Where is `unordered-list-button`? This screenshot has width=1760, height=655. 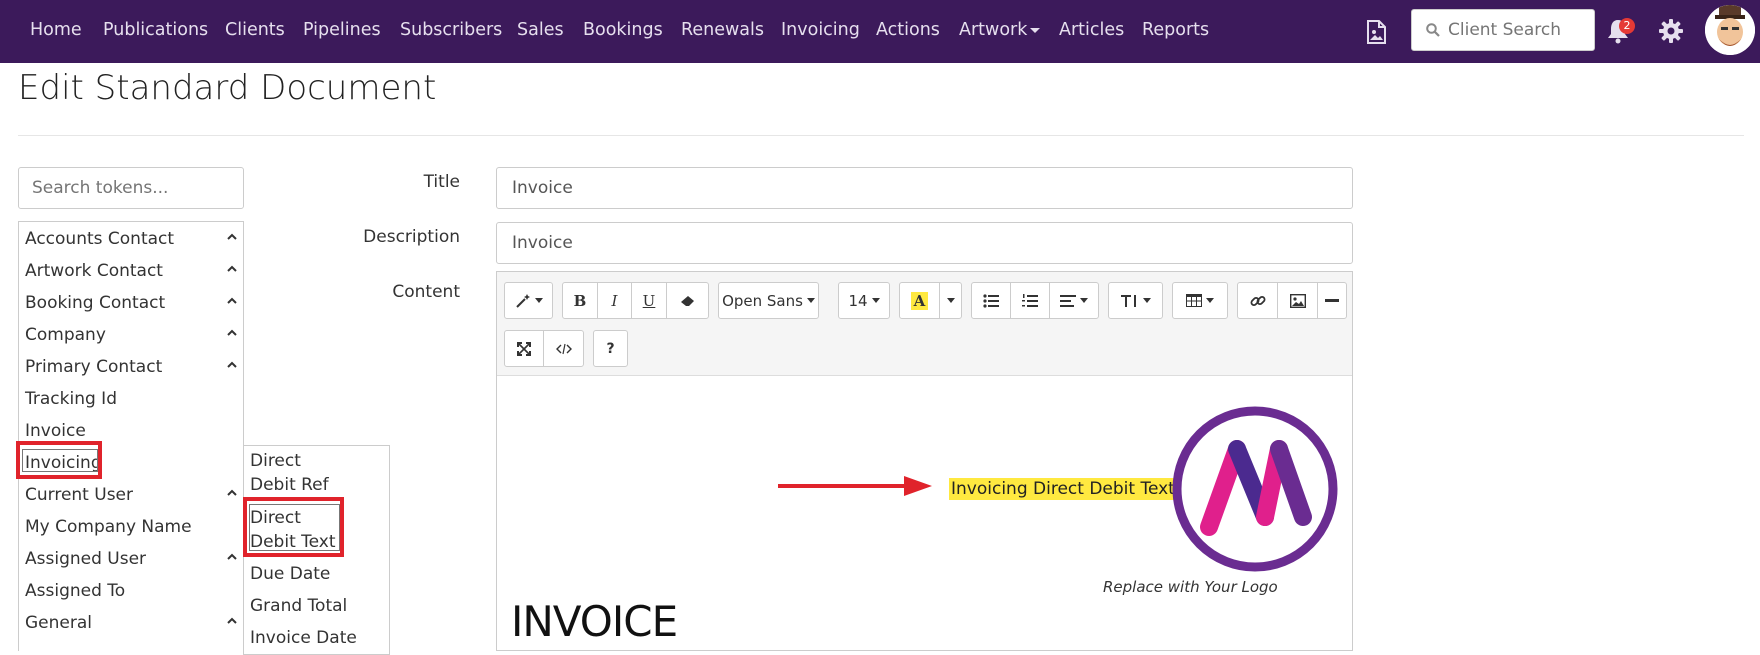 unordered-list-button is located at coordinates (991, 300).